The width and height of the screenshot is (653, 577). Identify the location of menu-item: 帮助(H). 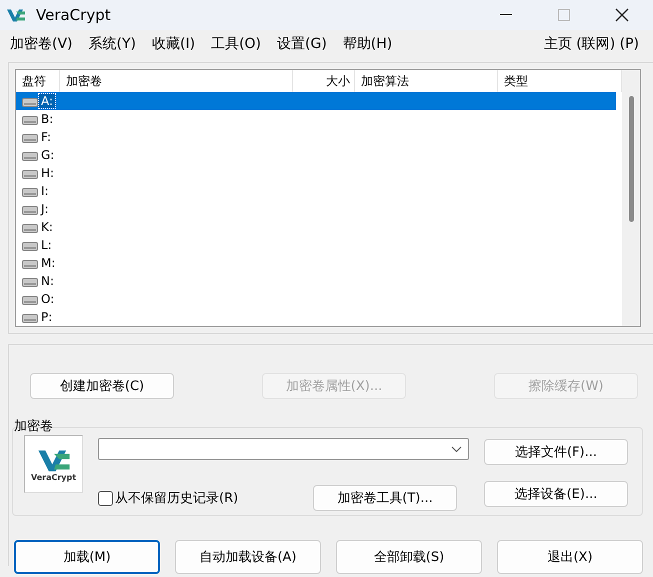
(367, 44).